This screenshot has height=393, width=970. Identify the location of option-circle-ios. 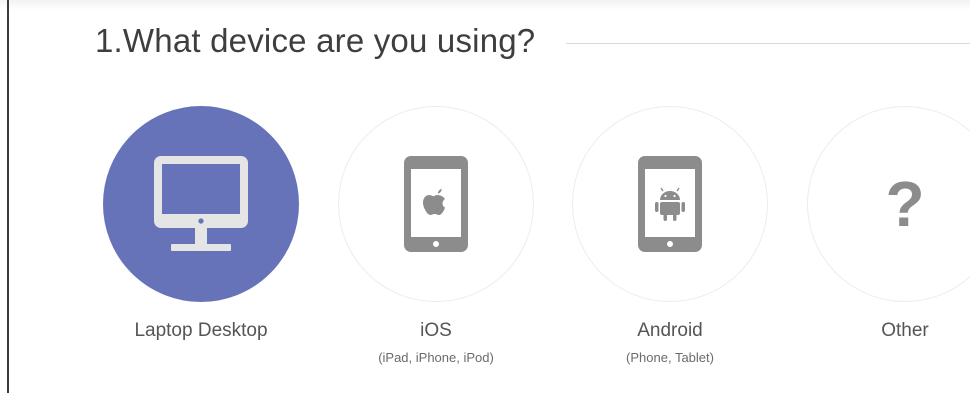
(436, 204).